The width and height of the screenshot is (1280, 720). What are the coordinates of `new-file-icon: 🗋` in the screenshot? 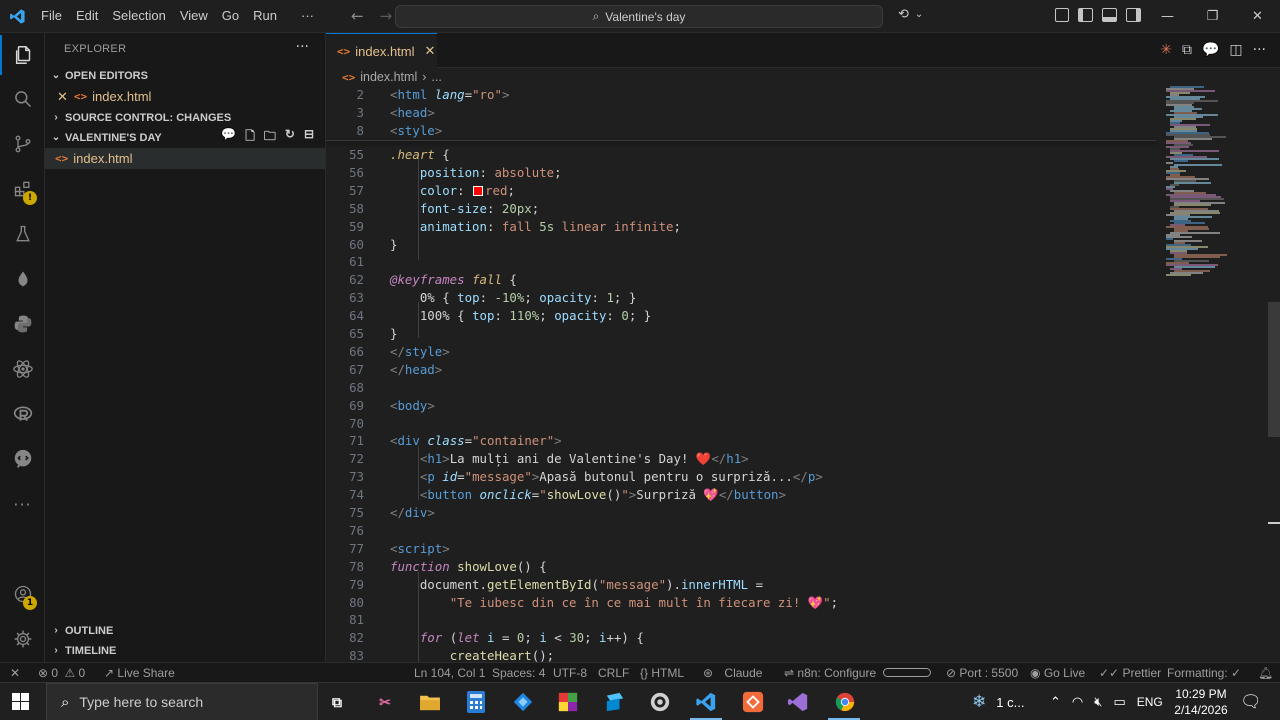 It's located at (250, 137).